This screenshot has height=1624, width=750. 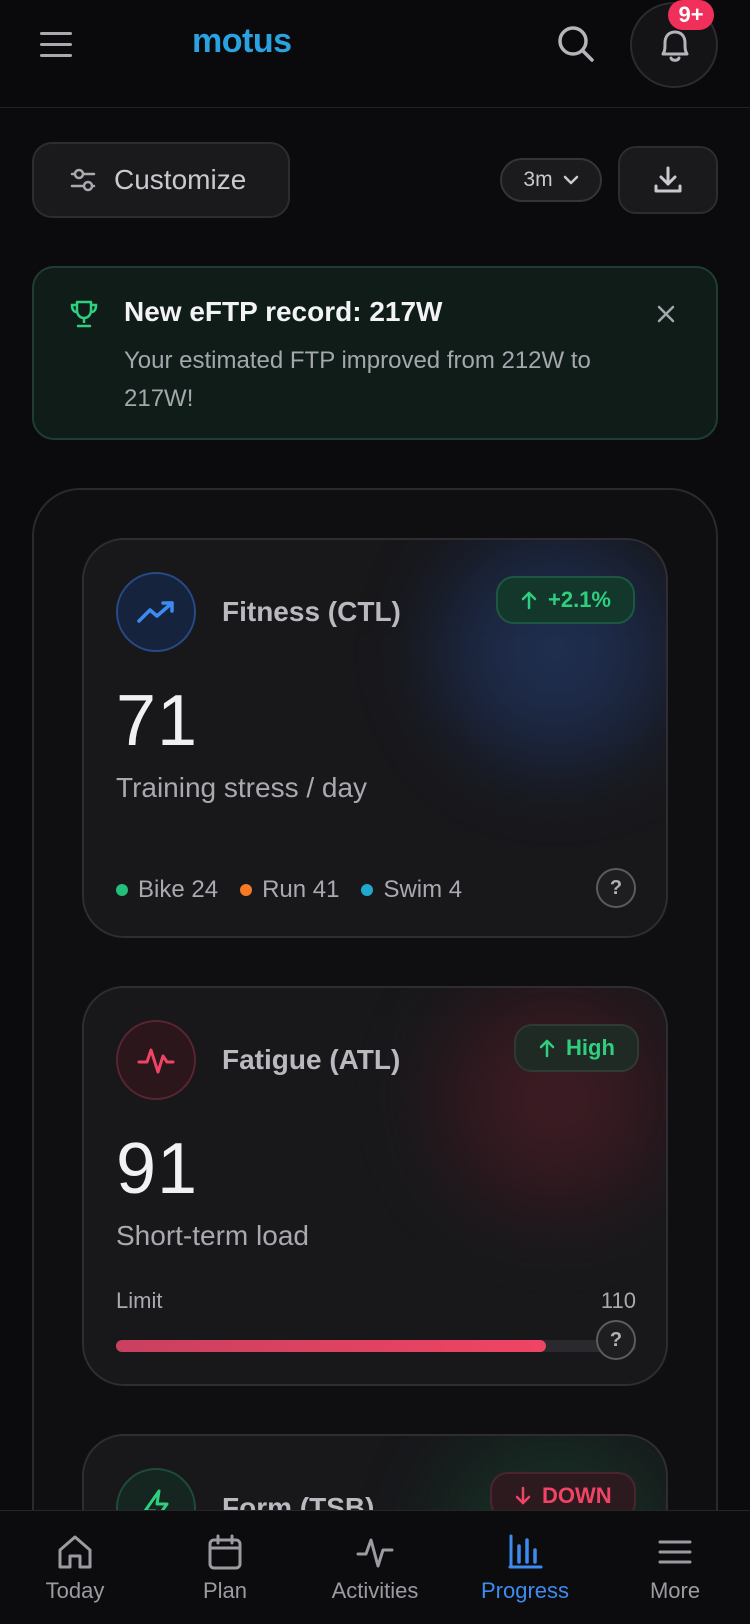 I want to click on nav-item-progress: Progress, so click(x=525, y=1567).